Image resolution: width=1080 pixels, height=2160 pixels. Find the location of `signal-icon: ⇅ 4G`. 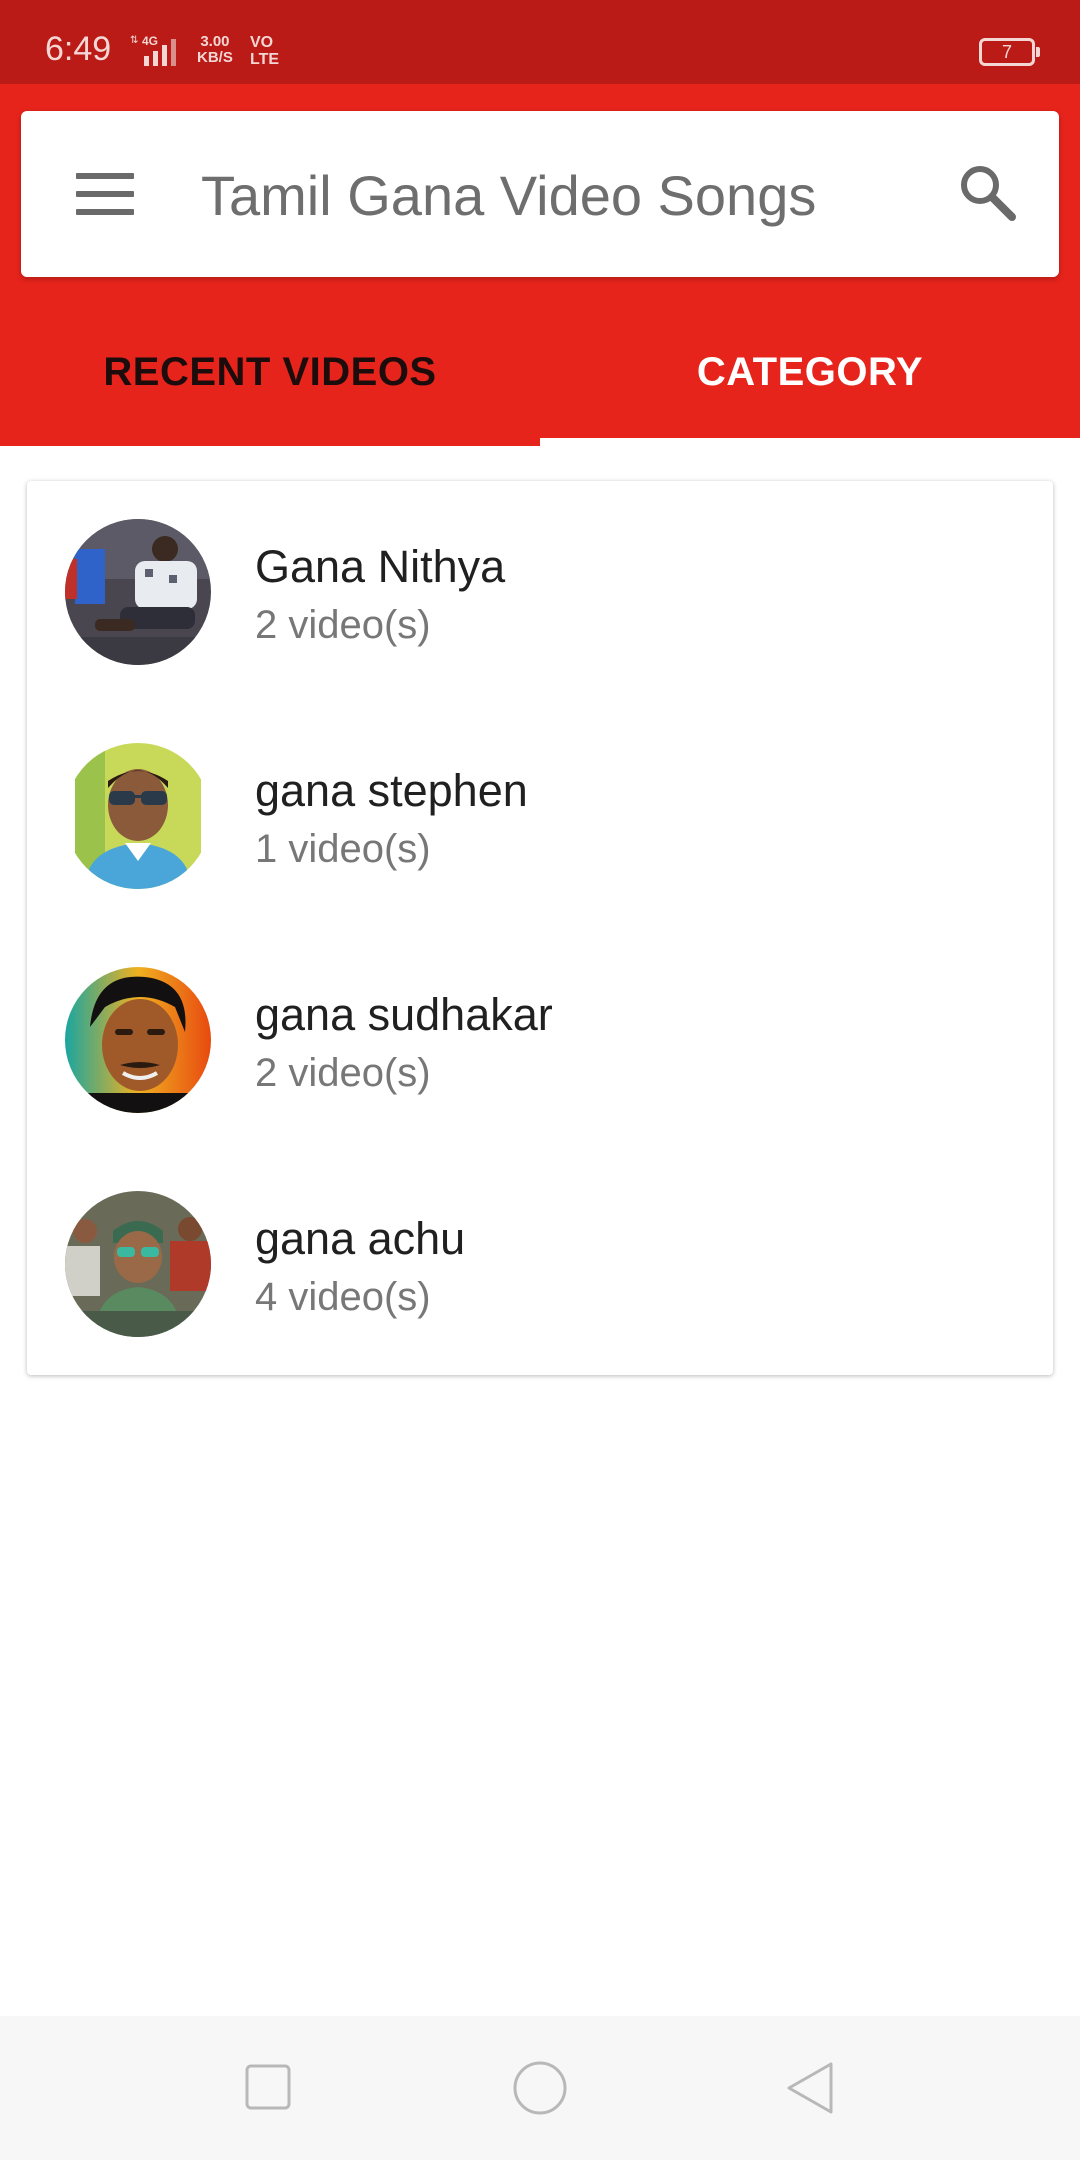

signal-icon: ⇅ 4G is located at coordinates (160, 51).